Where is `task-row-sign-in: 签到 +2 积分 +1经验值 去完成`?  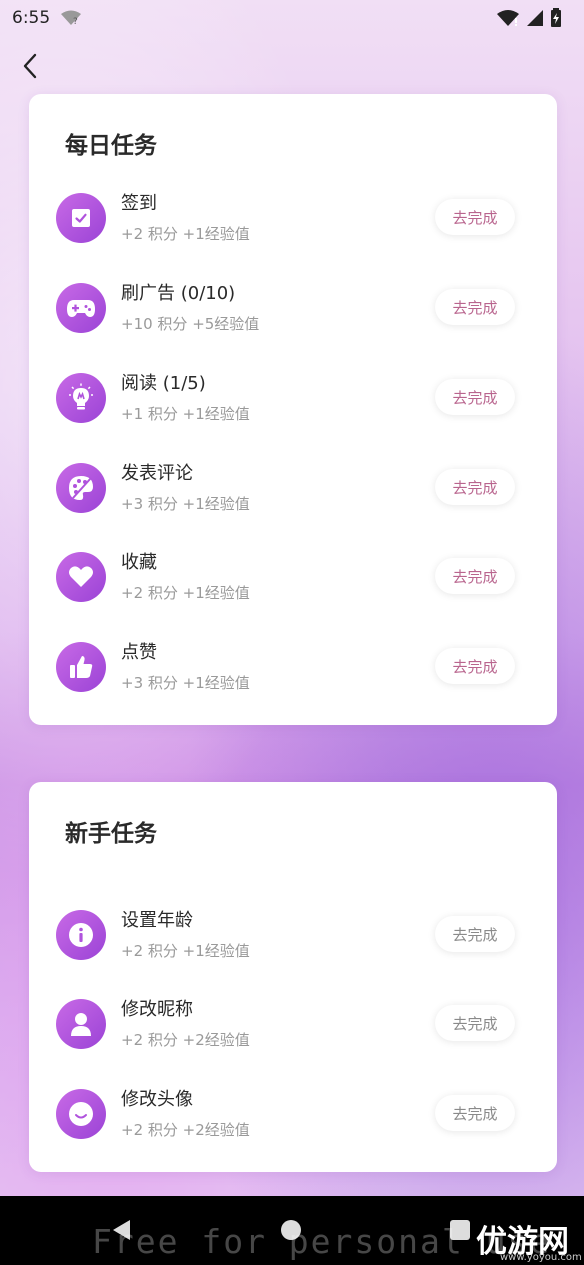 task-row-sign-in: 签到 +2 积分 +1经验值 去完成 is located at coordinates (293, 218).